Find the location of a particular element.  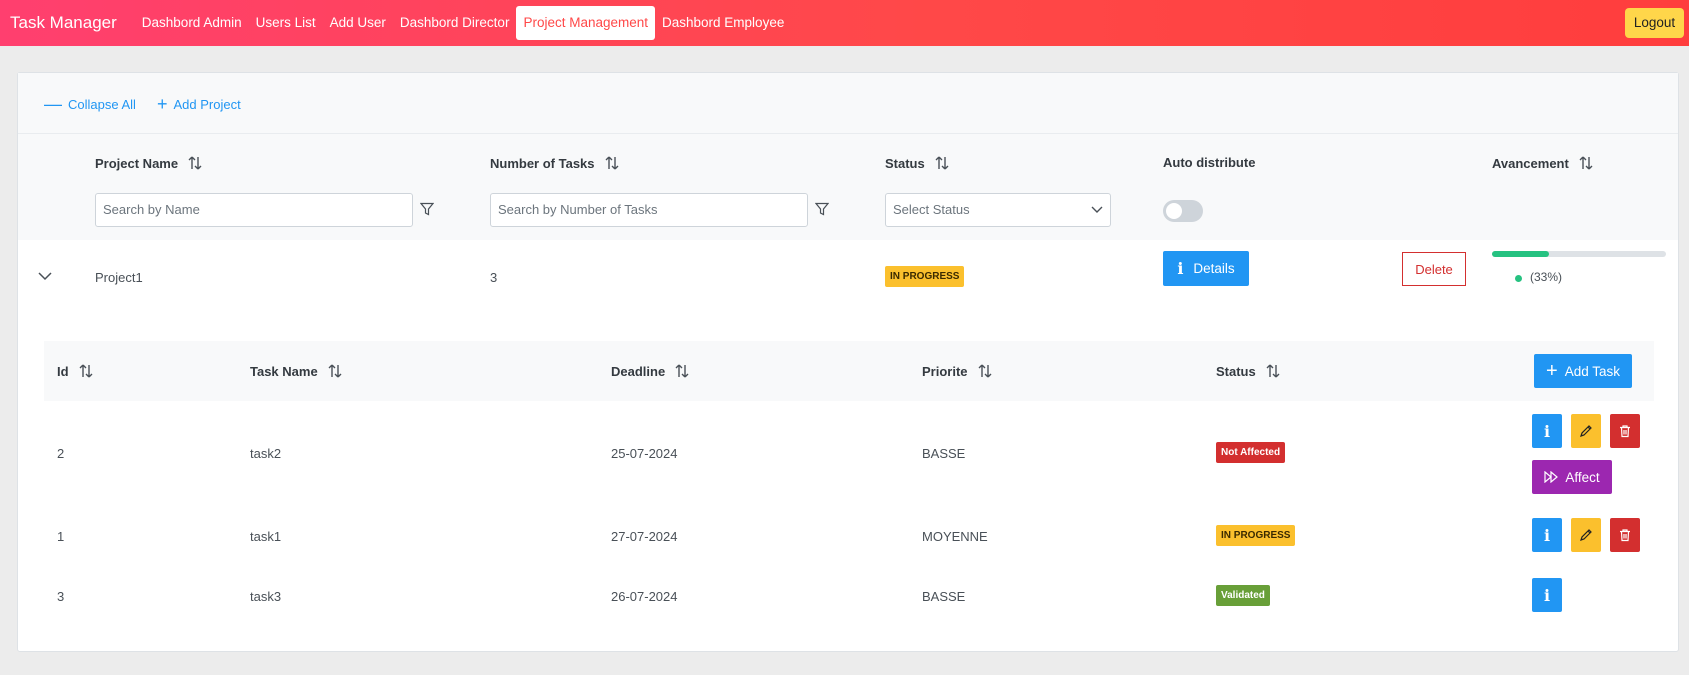

logout-button: Logout is located at coordinates (1654, 23).